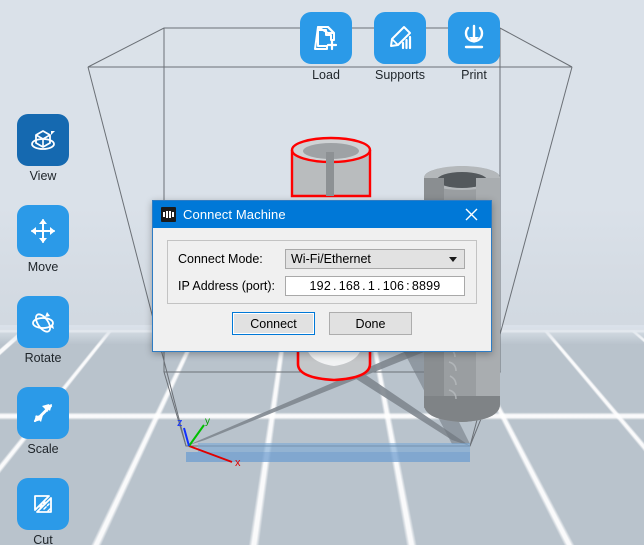  I want to click on ip-address-input: 192 . 168 . 1 . 106 : 8899, so click(375, 286).